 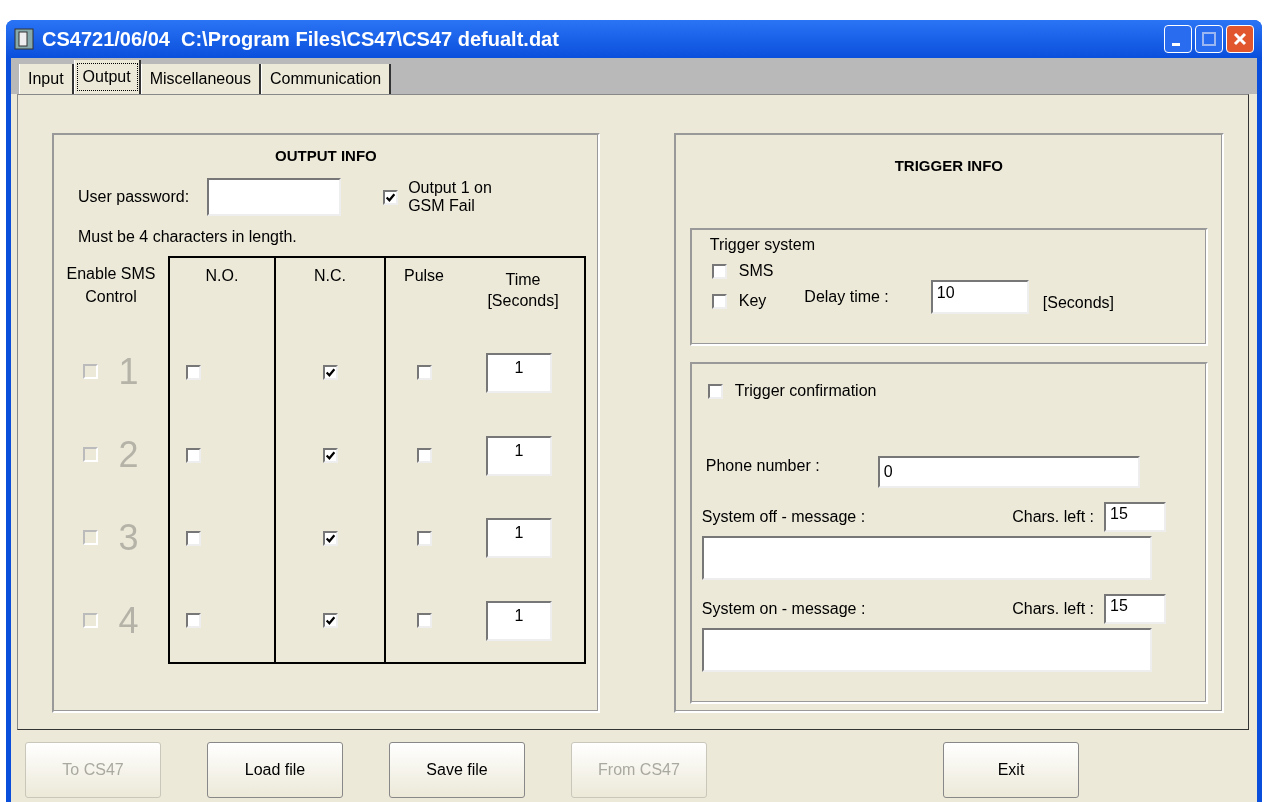 What do you see at coordinates (783, 517) in the screenshot?
I see `field-label: System off - message :` at bounding box center [783, 517].